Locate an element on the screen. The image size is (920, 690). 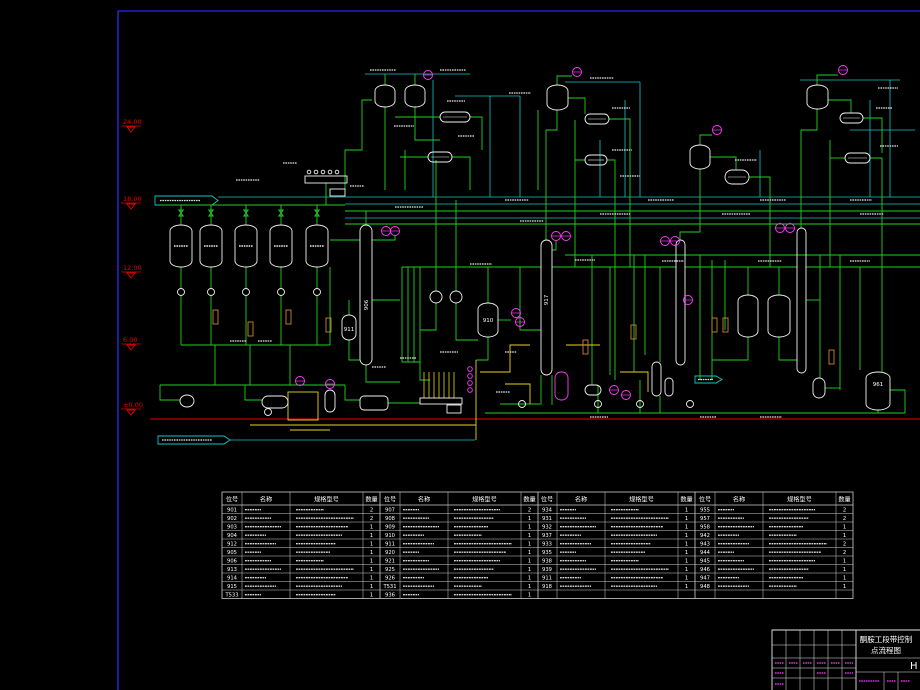
table-tag-cell: 937 is located at coordinates (547, 536).